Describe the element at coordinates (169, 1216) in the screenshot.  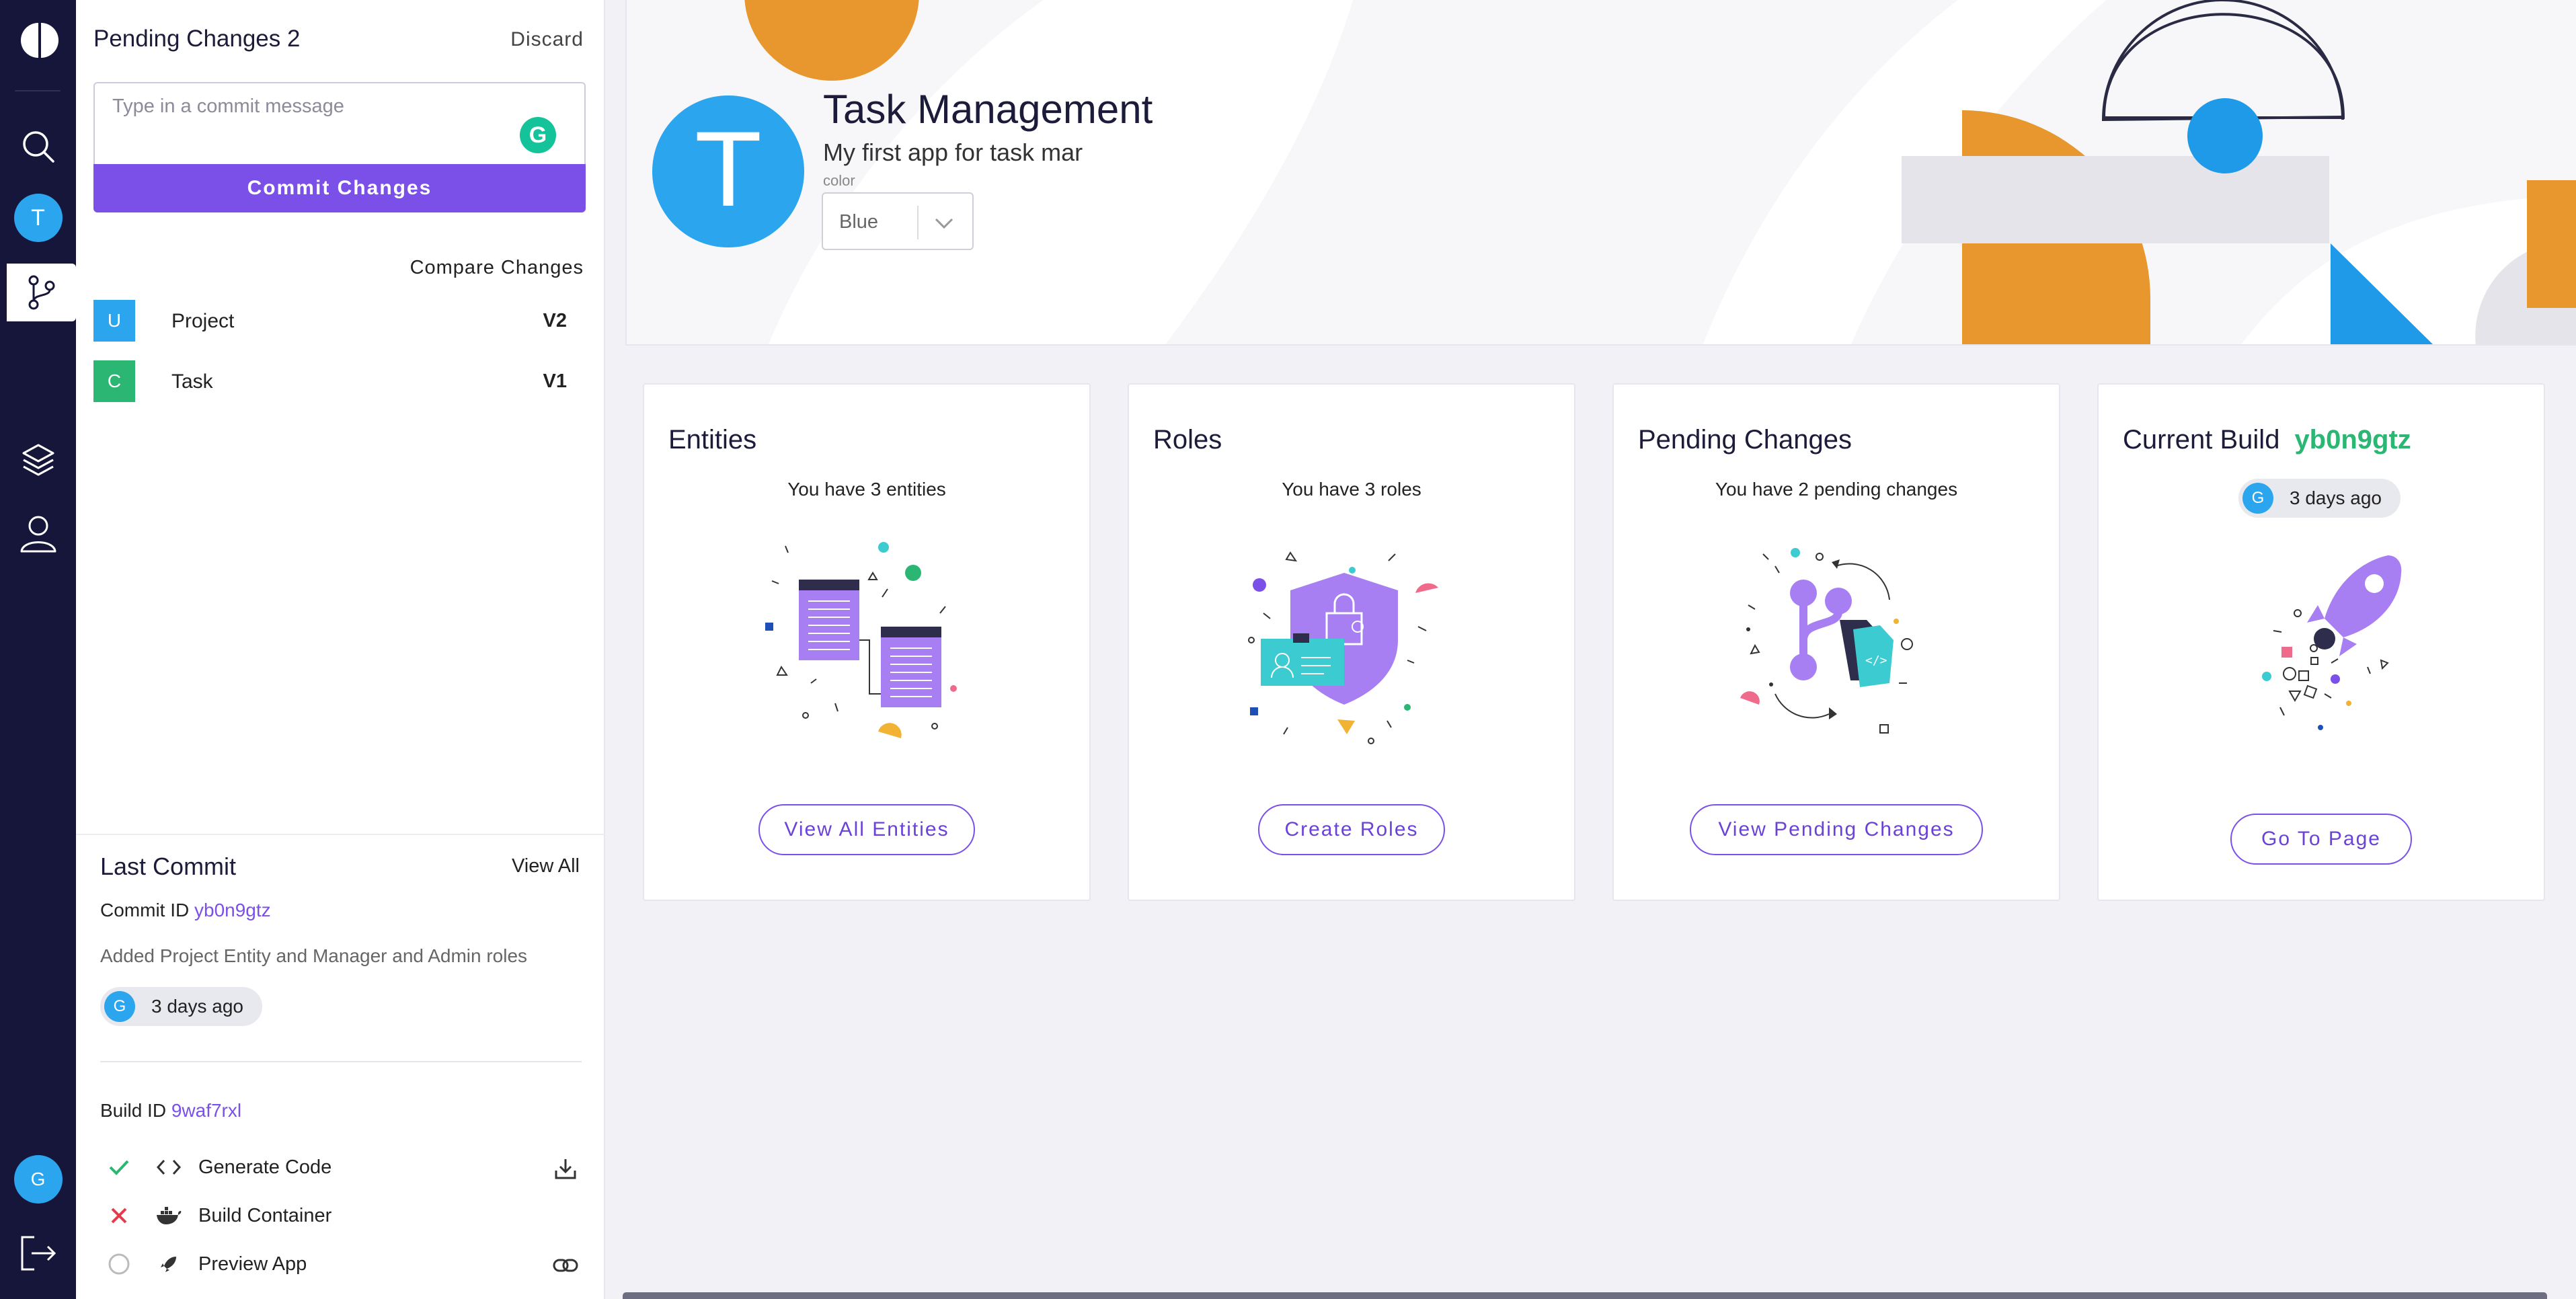
I see `docker-icon` at that location.